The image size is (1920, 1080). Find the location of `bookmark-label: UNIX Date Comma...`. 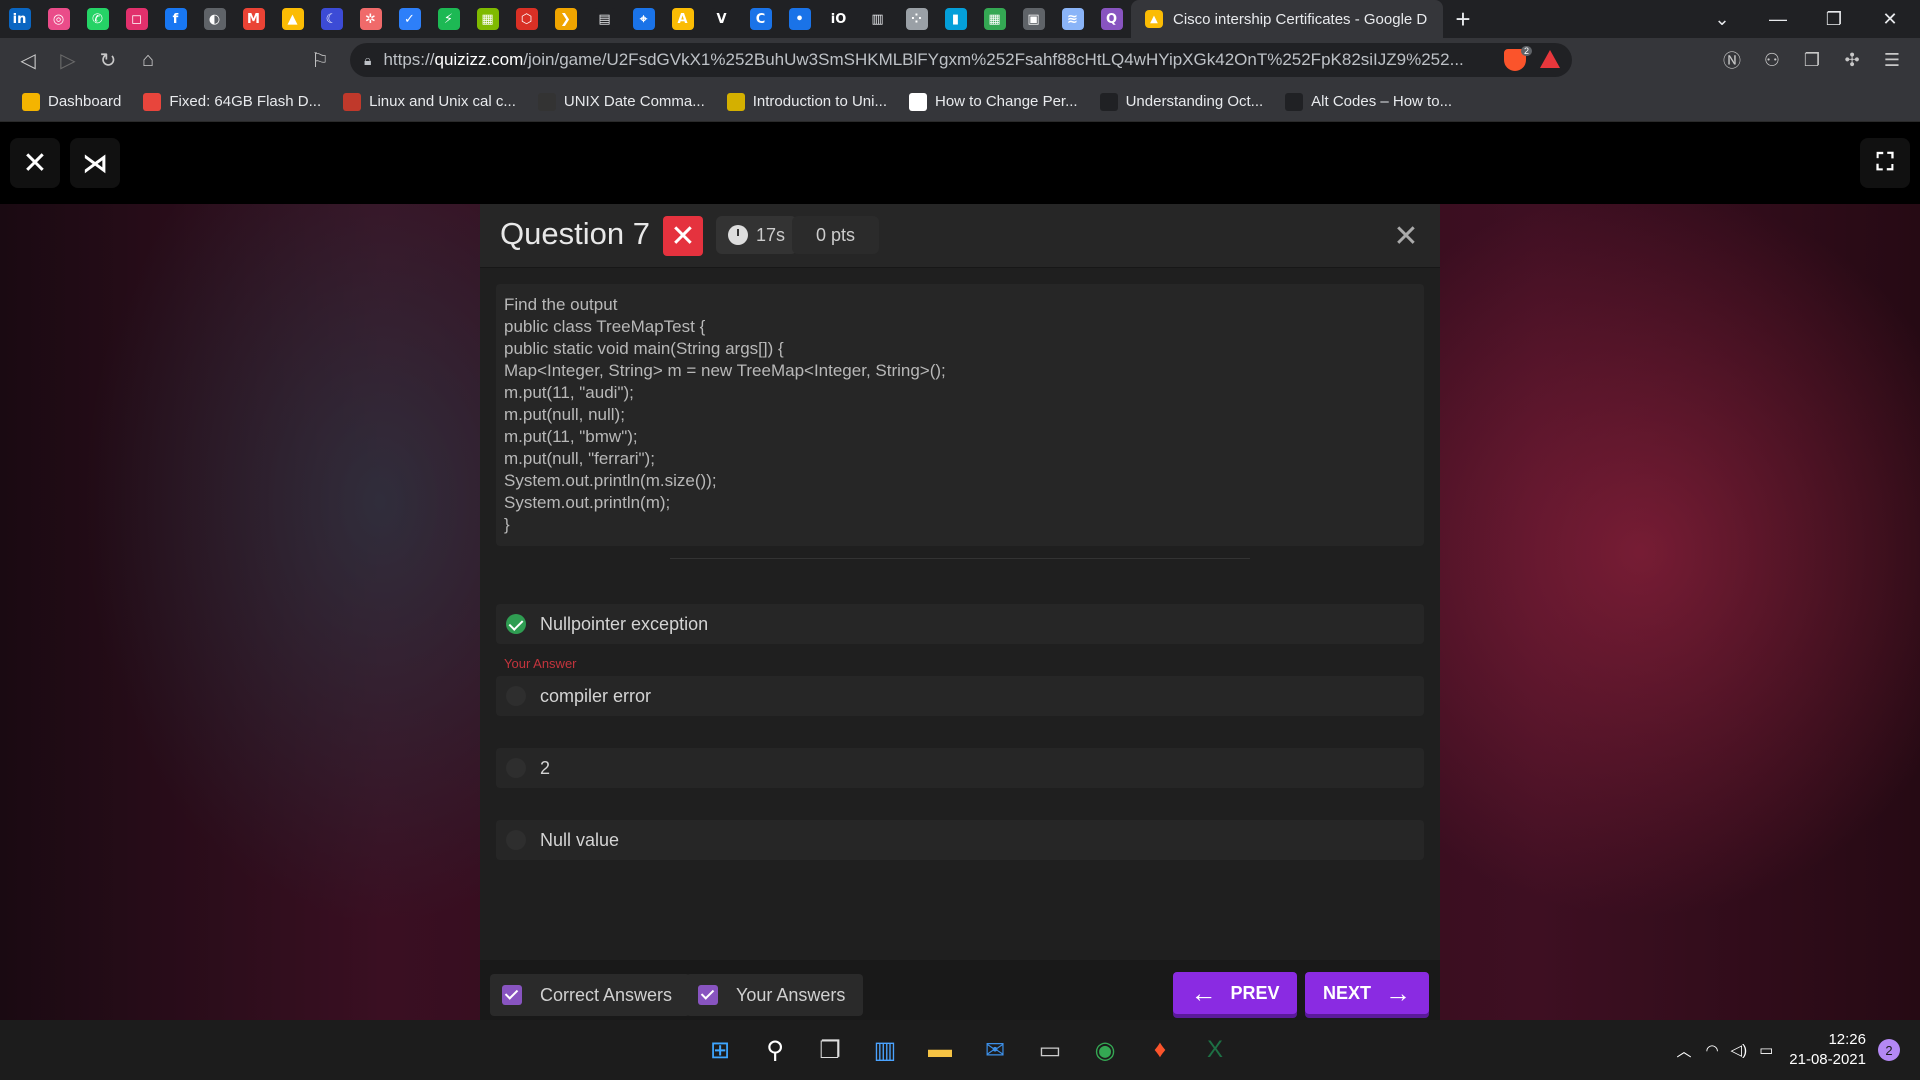

bookmark-label: UNIX Date Comma... is located at coordinates (634, 101).